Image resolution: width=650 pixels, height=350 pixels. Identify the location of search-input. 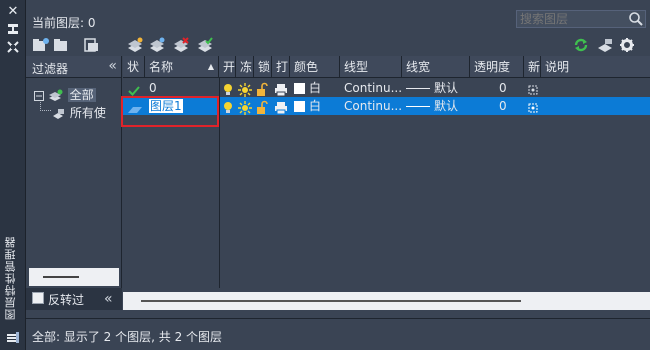
(581, 19).